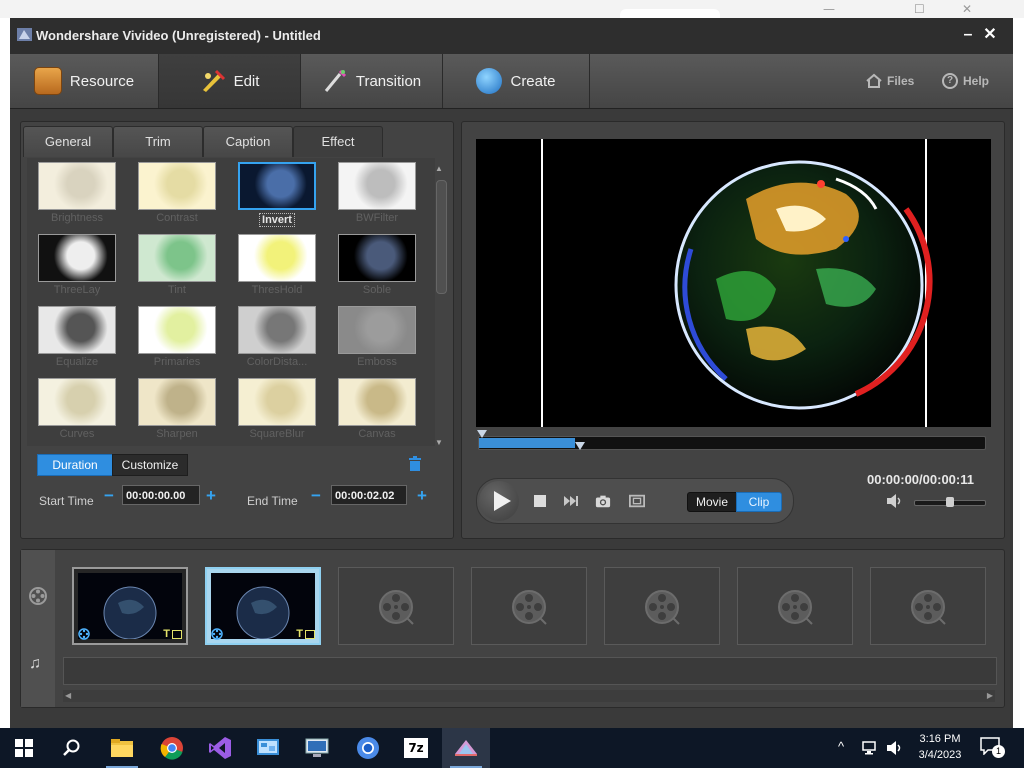 The height and width of the screenshot is (768, 1024). Describe the element at coordinates (895, 501) in the screenshot. I see `volume-icon` at that location.